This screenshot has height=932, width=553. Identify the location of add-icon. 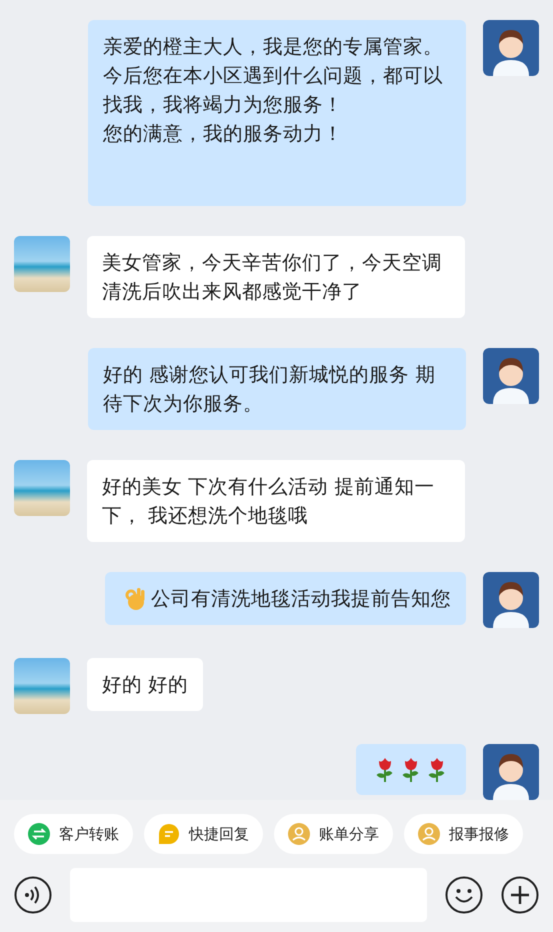
(520, 895).